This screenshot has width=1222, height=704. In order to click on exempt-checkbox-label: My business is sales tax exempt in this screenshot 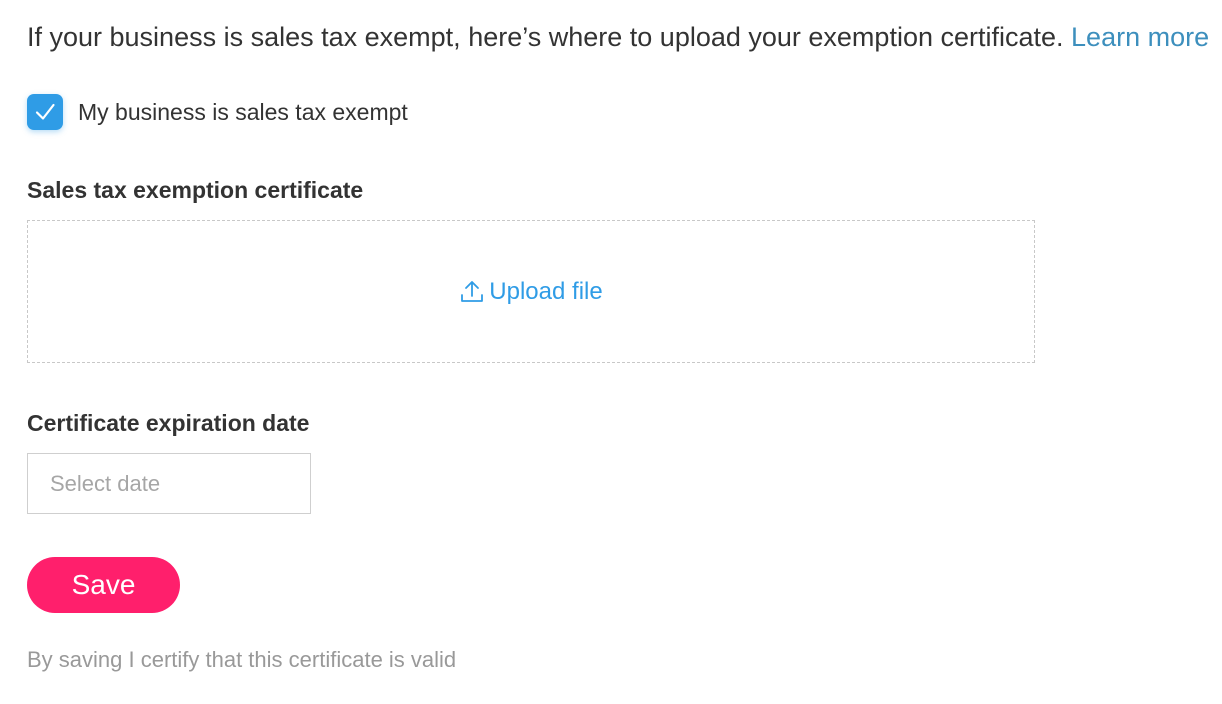, I will do `click(243, 112)`.